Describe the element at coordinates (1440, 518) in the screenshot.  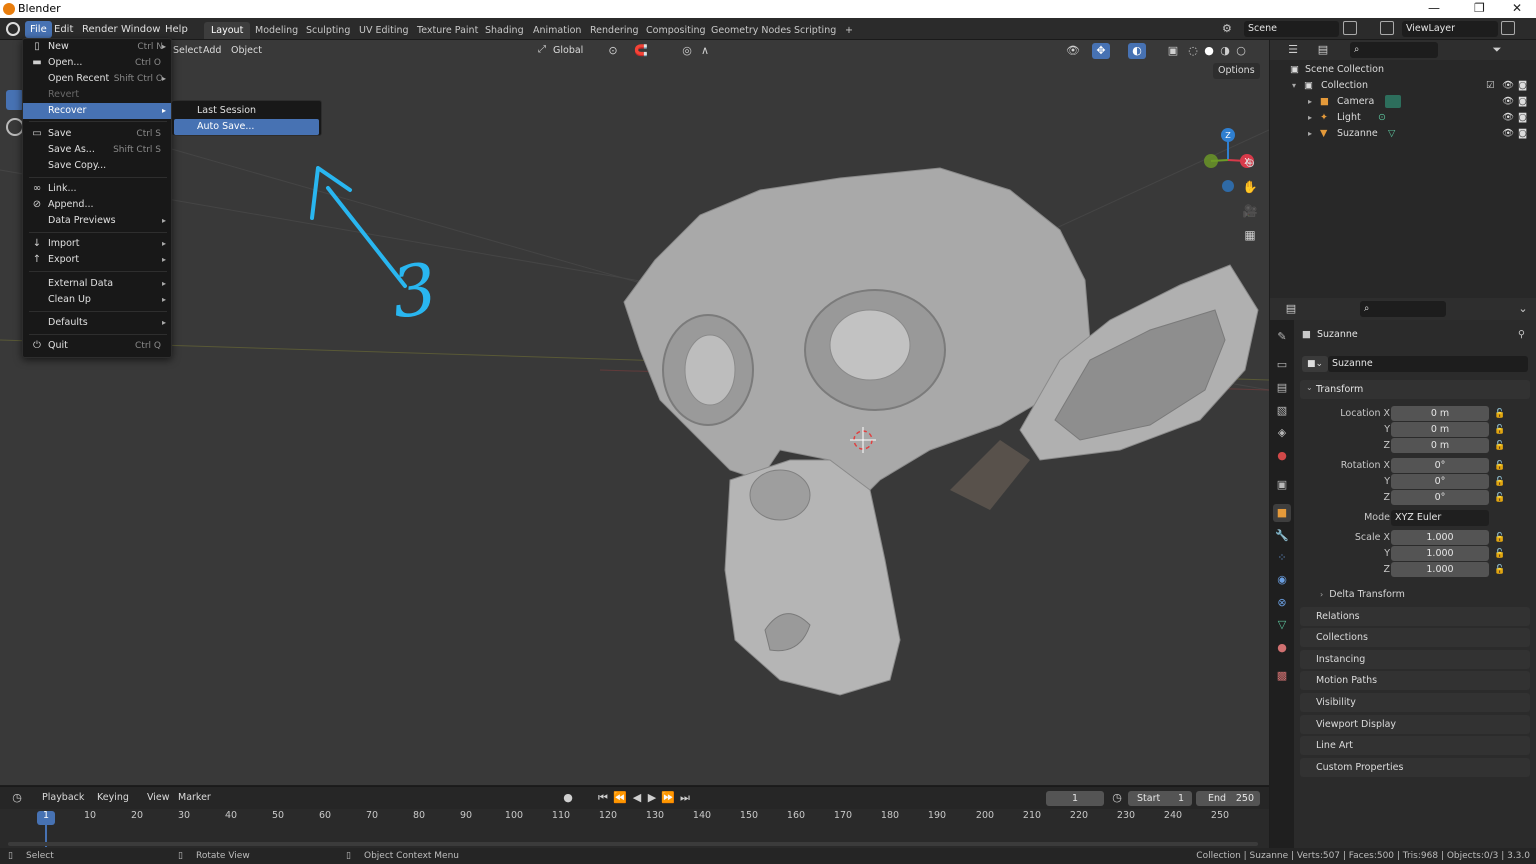
I see `rotation-mode-dropdown: XYZ Euler` at that location.